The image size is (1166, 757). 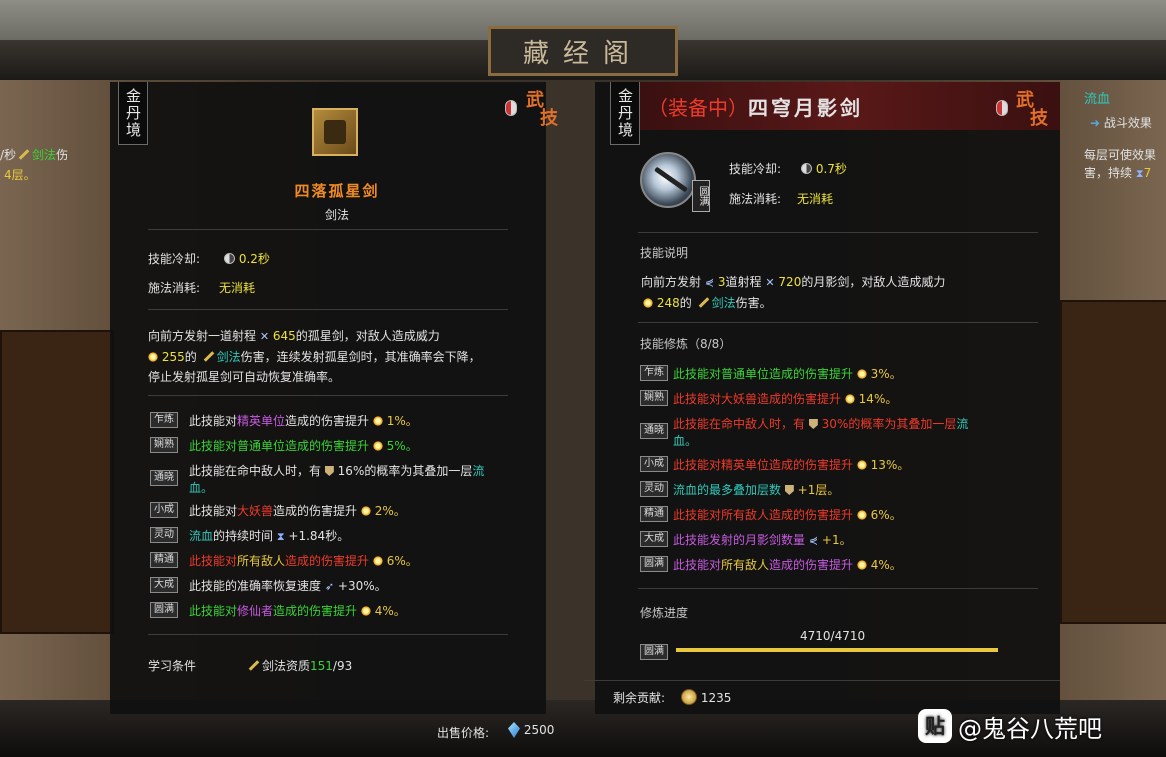 I want to click on cooldown-value-left: 0.2秒, so click(x=247, y=258).